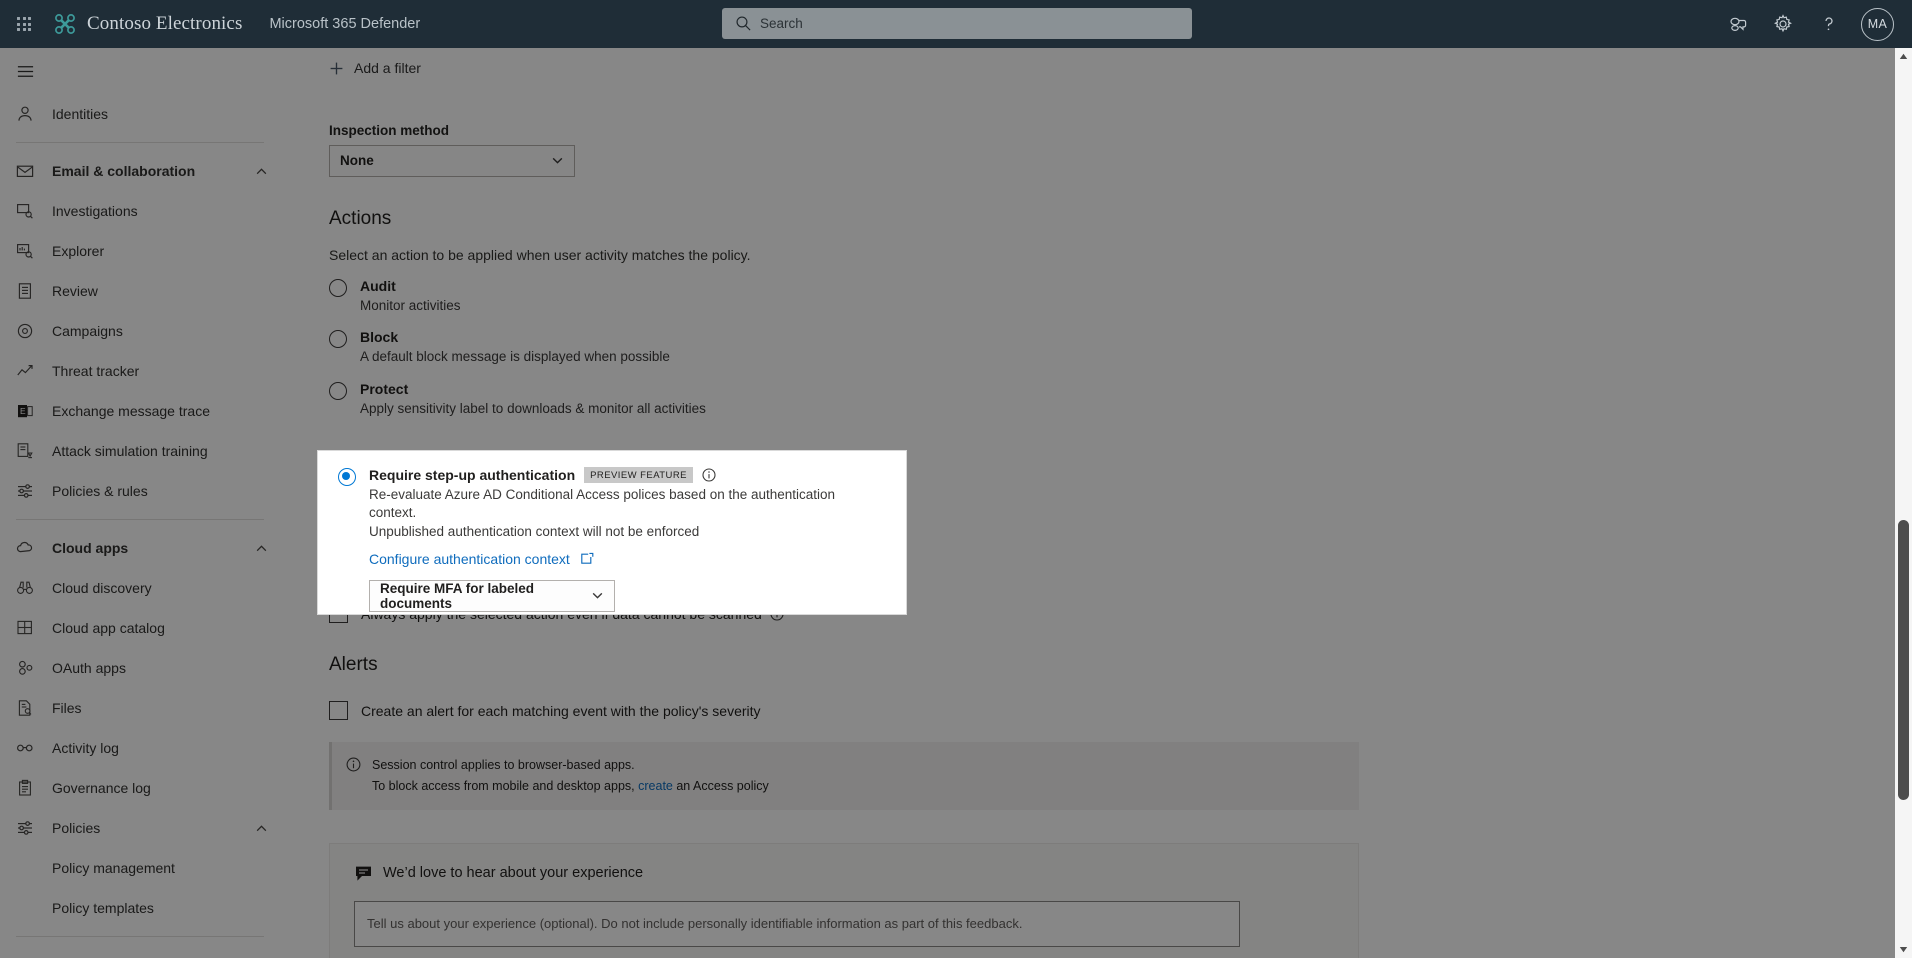 This screenshot has height=958, width=1912. I want to click on oauth-icon, so click(27, 668).